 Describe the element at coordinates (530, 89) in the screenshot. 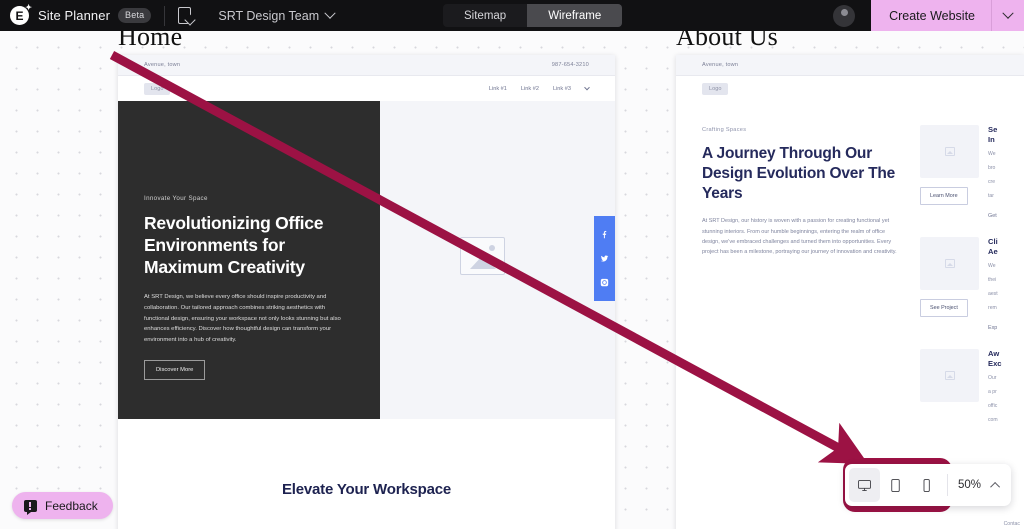

I see `home-nav-link-2: Link #2` at that location.